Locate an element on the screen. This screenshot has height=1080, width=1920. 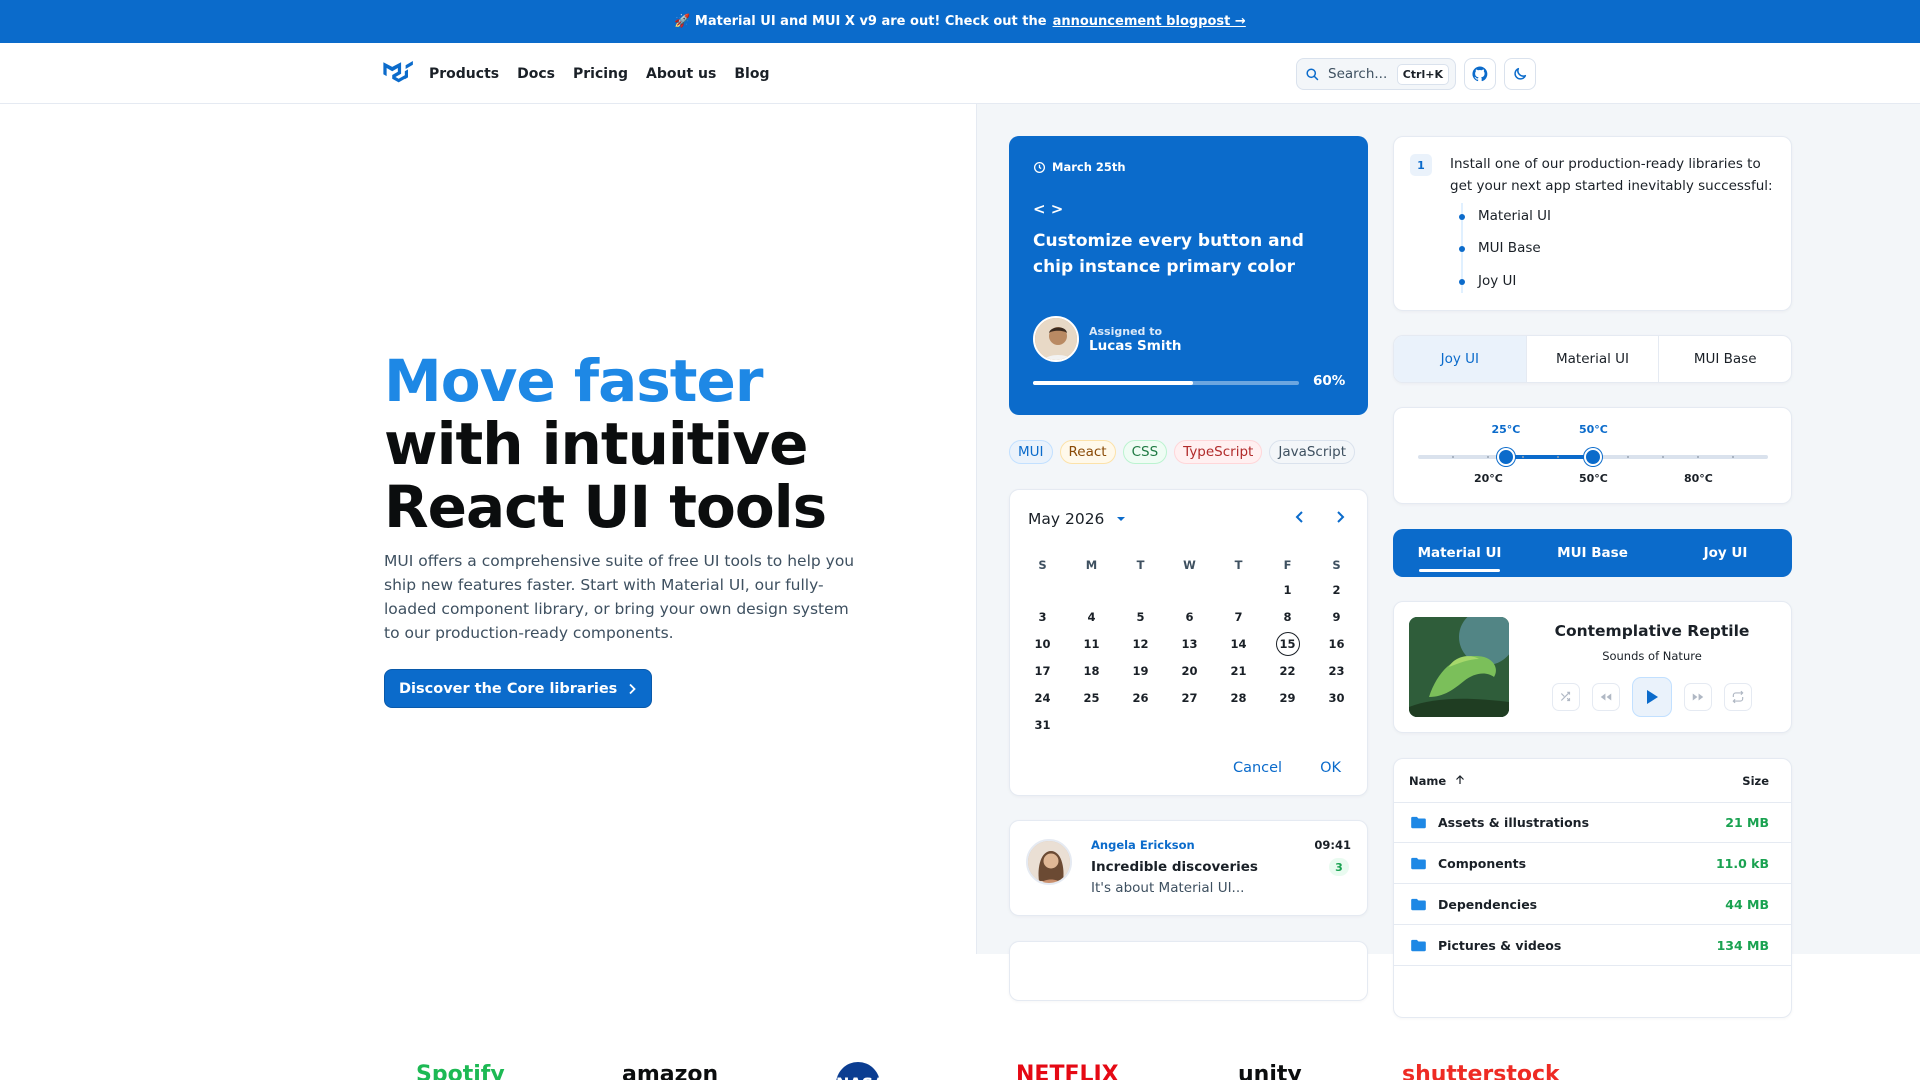
calendar-day: 8 is located at coordinates (1287, 617).